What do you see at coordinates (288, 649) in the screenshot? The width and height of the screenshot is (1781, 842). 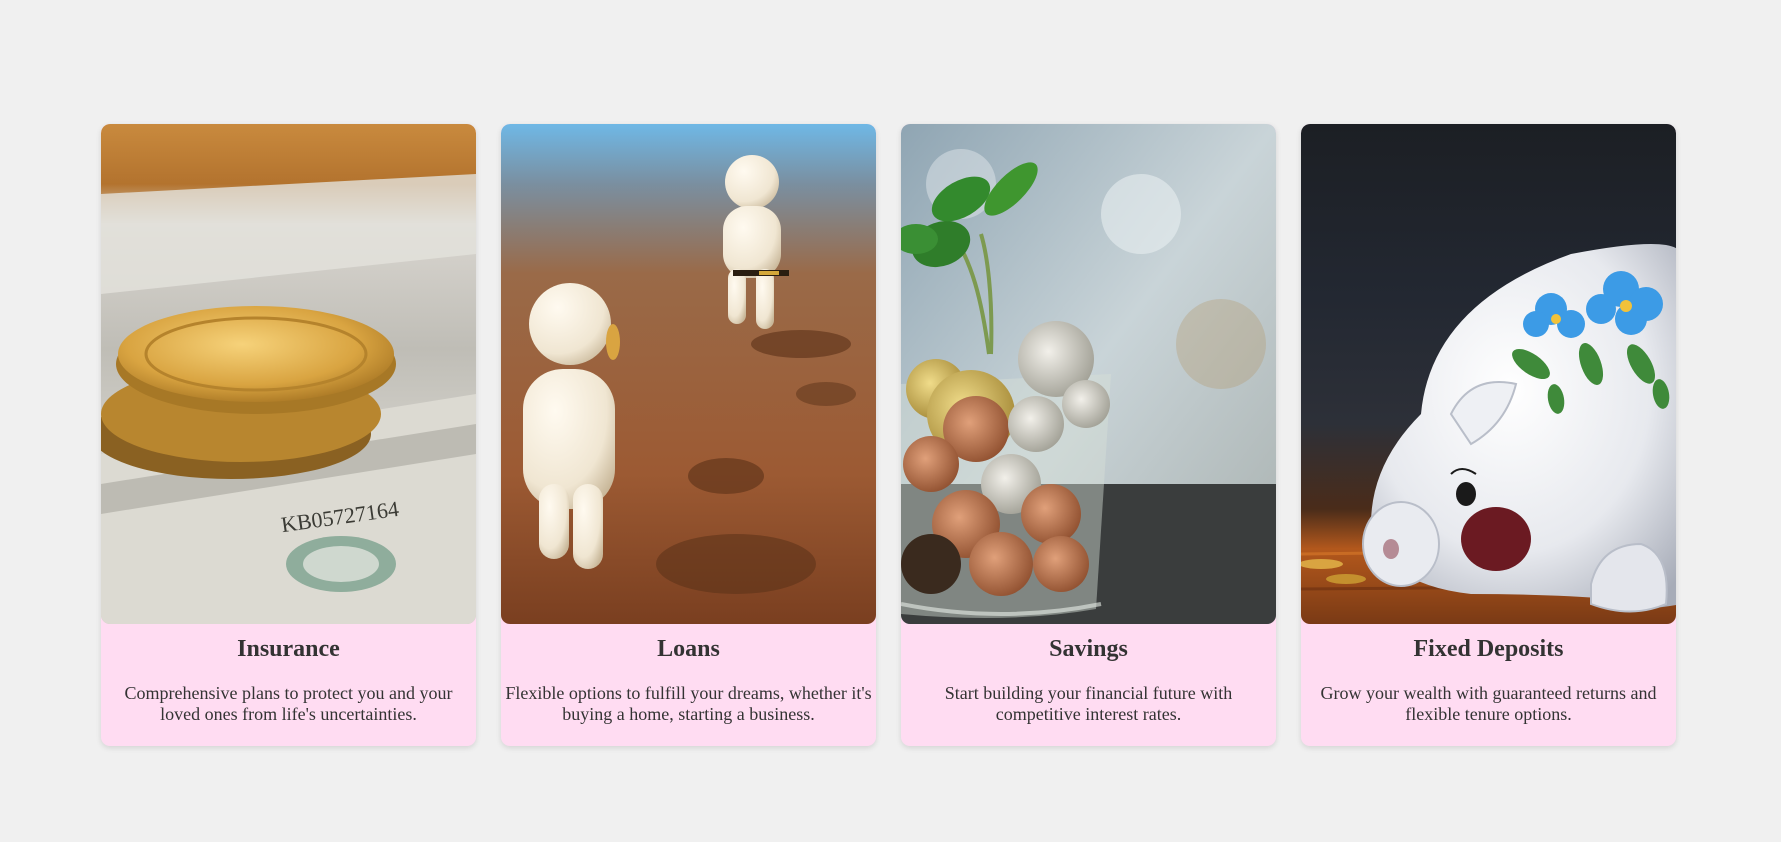 I see `card-title: Insurance` at bounding box center [288, 649].